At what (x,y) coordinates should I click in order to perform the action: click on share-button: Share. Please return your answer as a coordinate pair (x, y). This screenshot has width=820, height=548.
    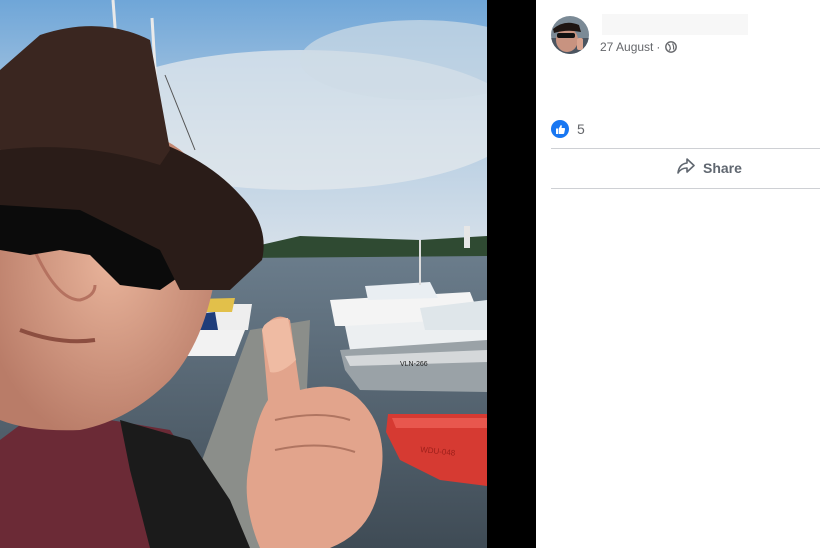
    Looking at the image, I should click on (709, 167).